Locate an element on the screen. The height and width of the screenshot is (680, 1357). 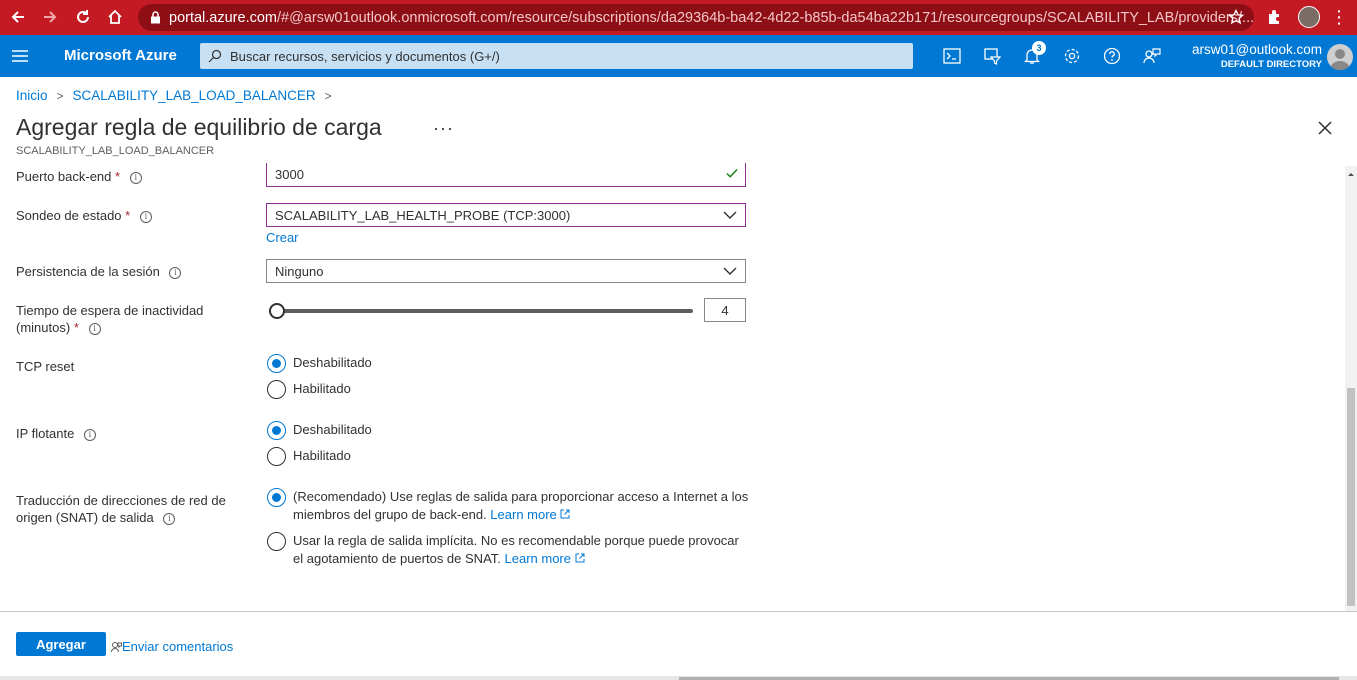
browser-menu-icon: ⋮ is located at coordinates (1339, 17).